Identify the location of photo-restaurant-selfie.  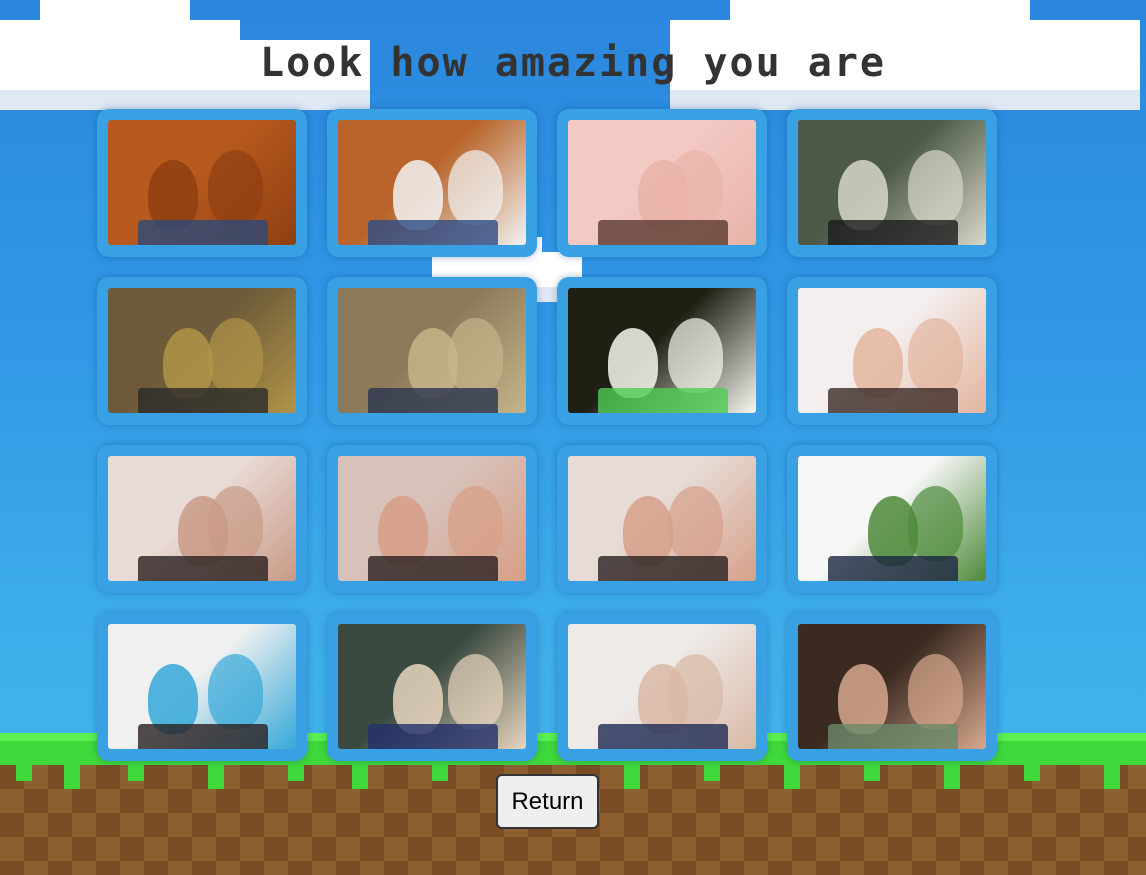
(892, 686).